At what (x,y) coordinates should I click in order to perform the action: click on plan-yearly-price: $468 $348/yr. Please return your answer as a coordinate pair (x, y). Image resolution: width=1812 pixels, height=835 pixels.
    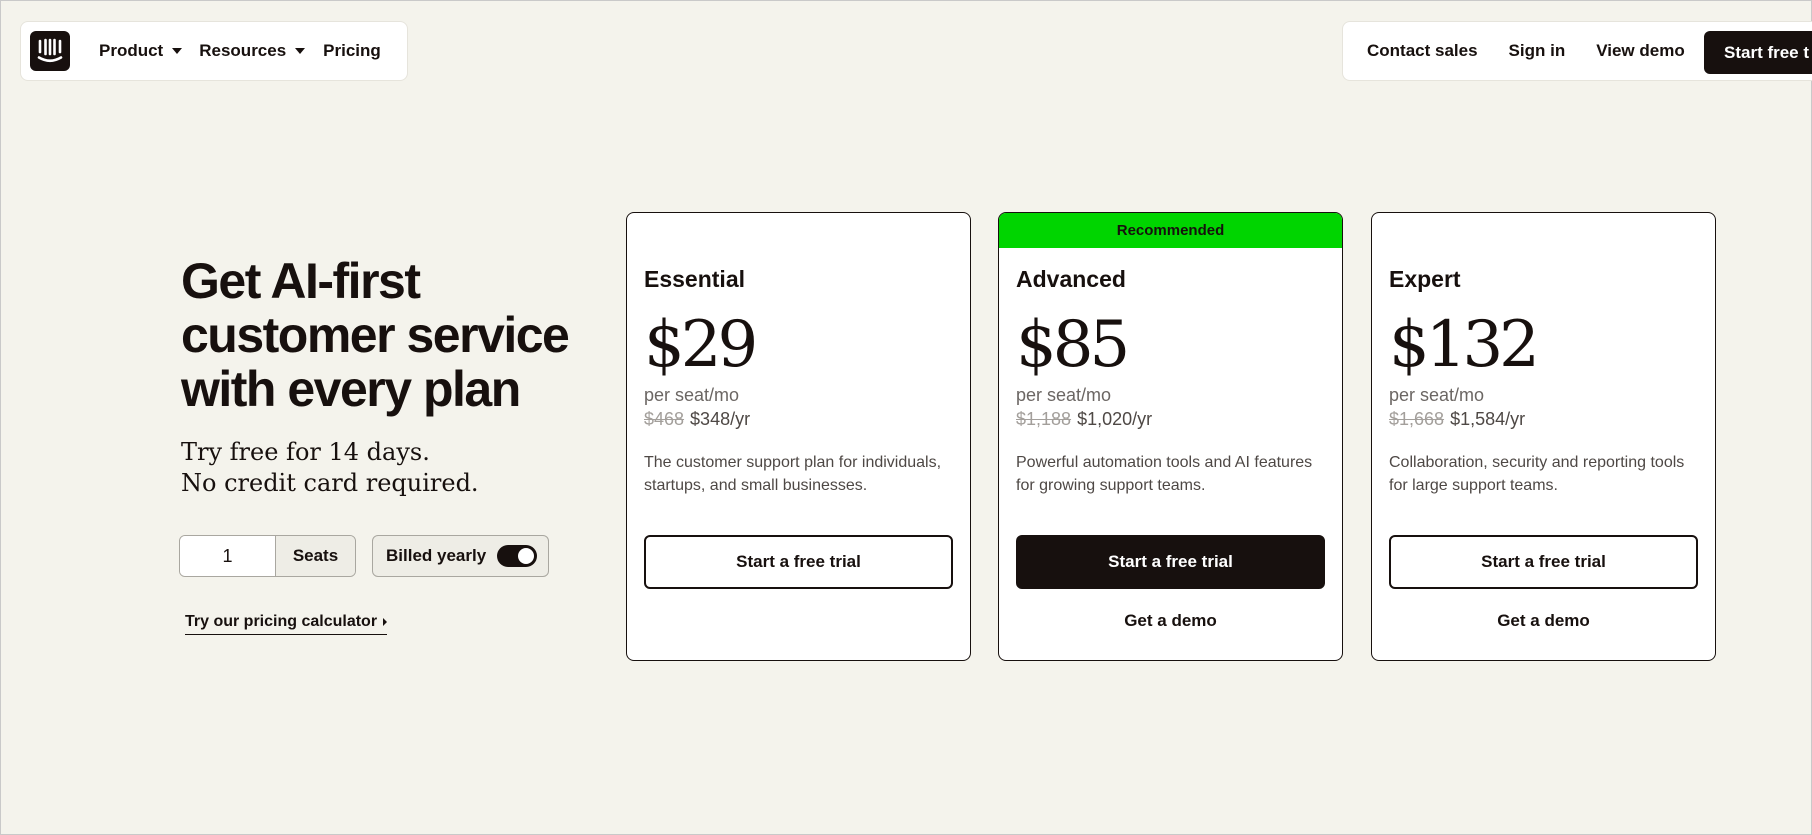
    Looking at the image, I should click on (697, 419).